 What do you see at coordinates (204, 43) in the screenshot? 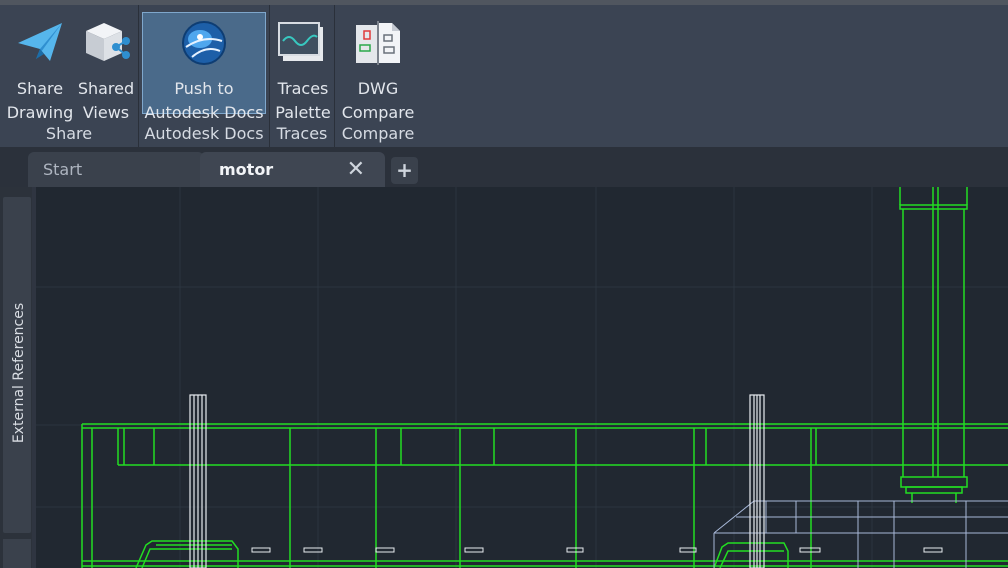
I see `globe-icon` at bounding box center [204, 43].